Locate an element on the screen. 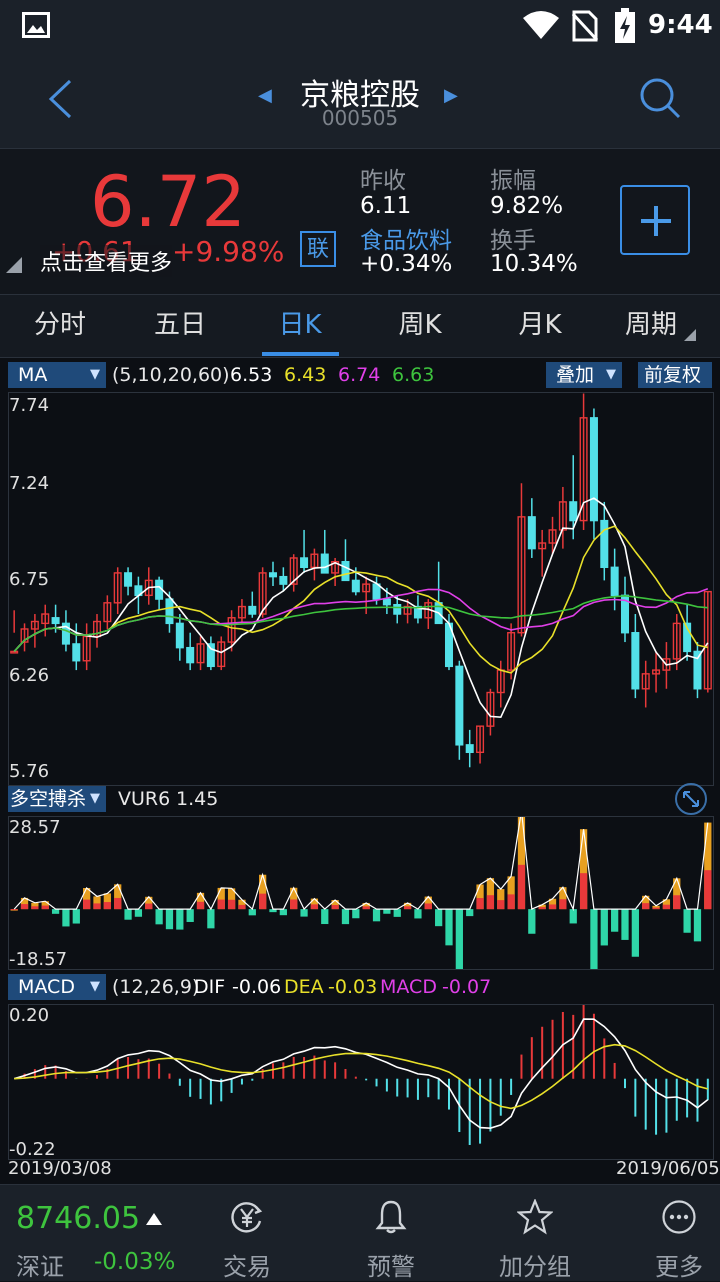 The width and height of the screenshot is (720, 1282). dif-value: -0.06 is located at coordinates (257, 987).